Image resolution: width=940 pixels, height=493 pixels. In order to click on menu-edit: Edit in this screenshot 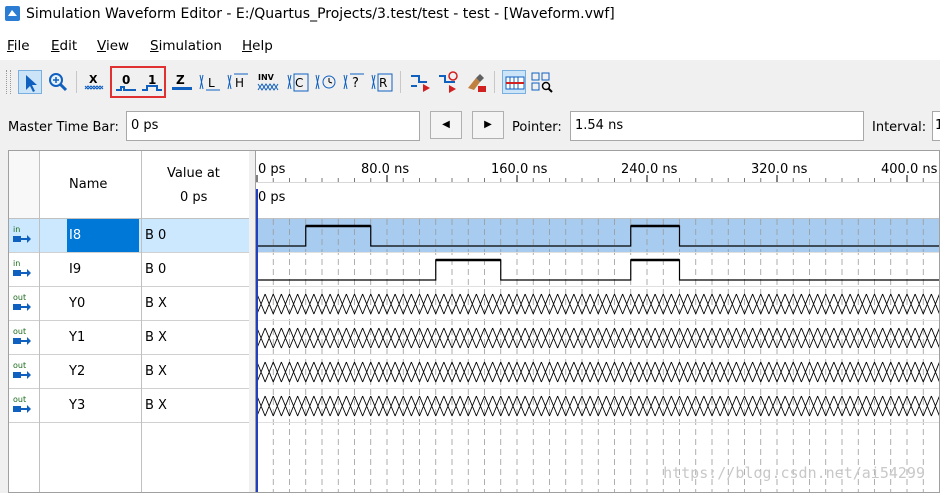, I will do `click(64, 46)`.